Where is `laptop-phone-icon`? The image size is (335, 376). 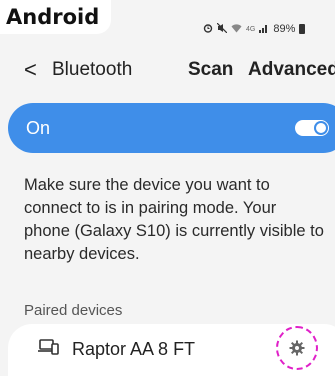 laptop-phone-icon is located at coordinates (49, 347).